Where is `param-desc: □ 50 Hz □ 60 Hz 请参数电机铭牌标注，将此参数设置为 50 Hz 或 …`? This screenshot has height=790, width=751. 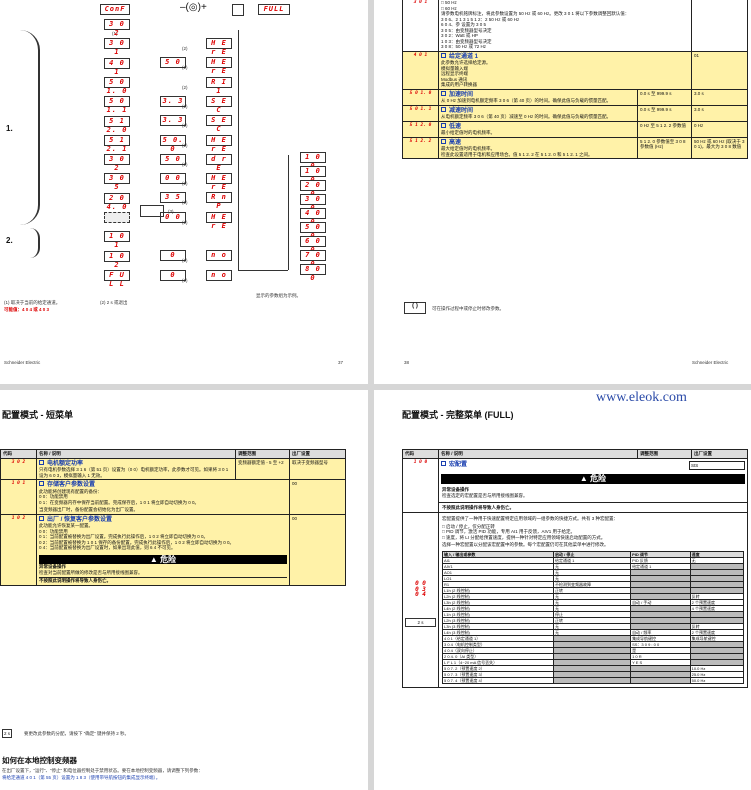 param-desc: □ 50 Hz □ 60 Hz 请参数电机铭牌标注，将此参数设置为 50 Hz 或 … is located at coordinates (565, 26).